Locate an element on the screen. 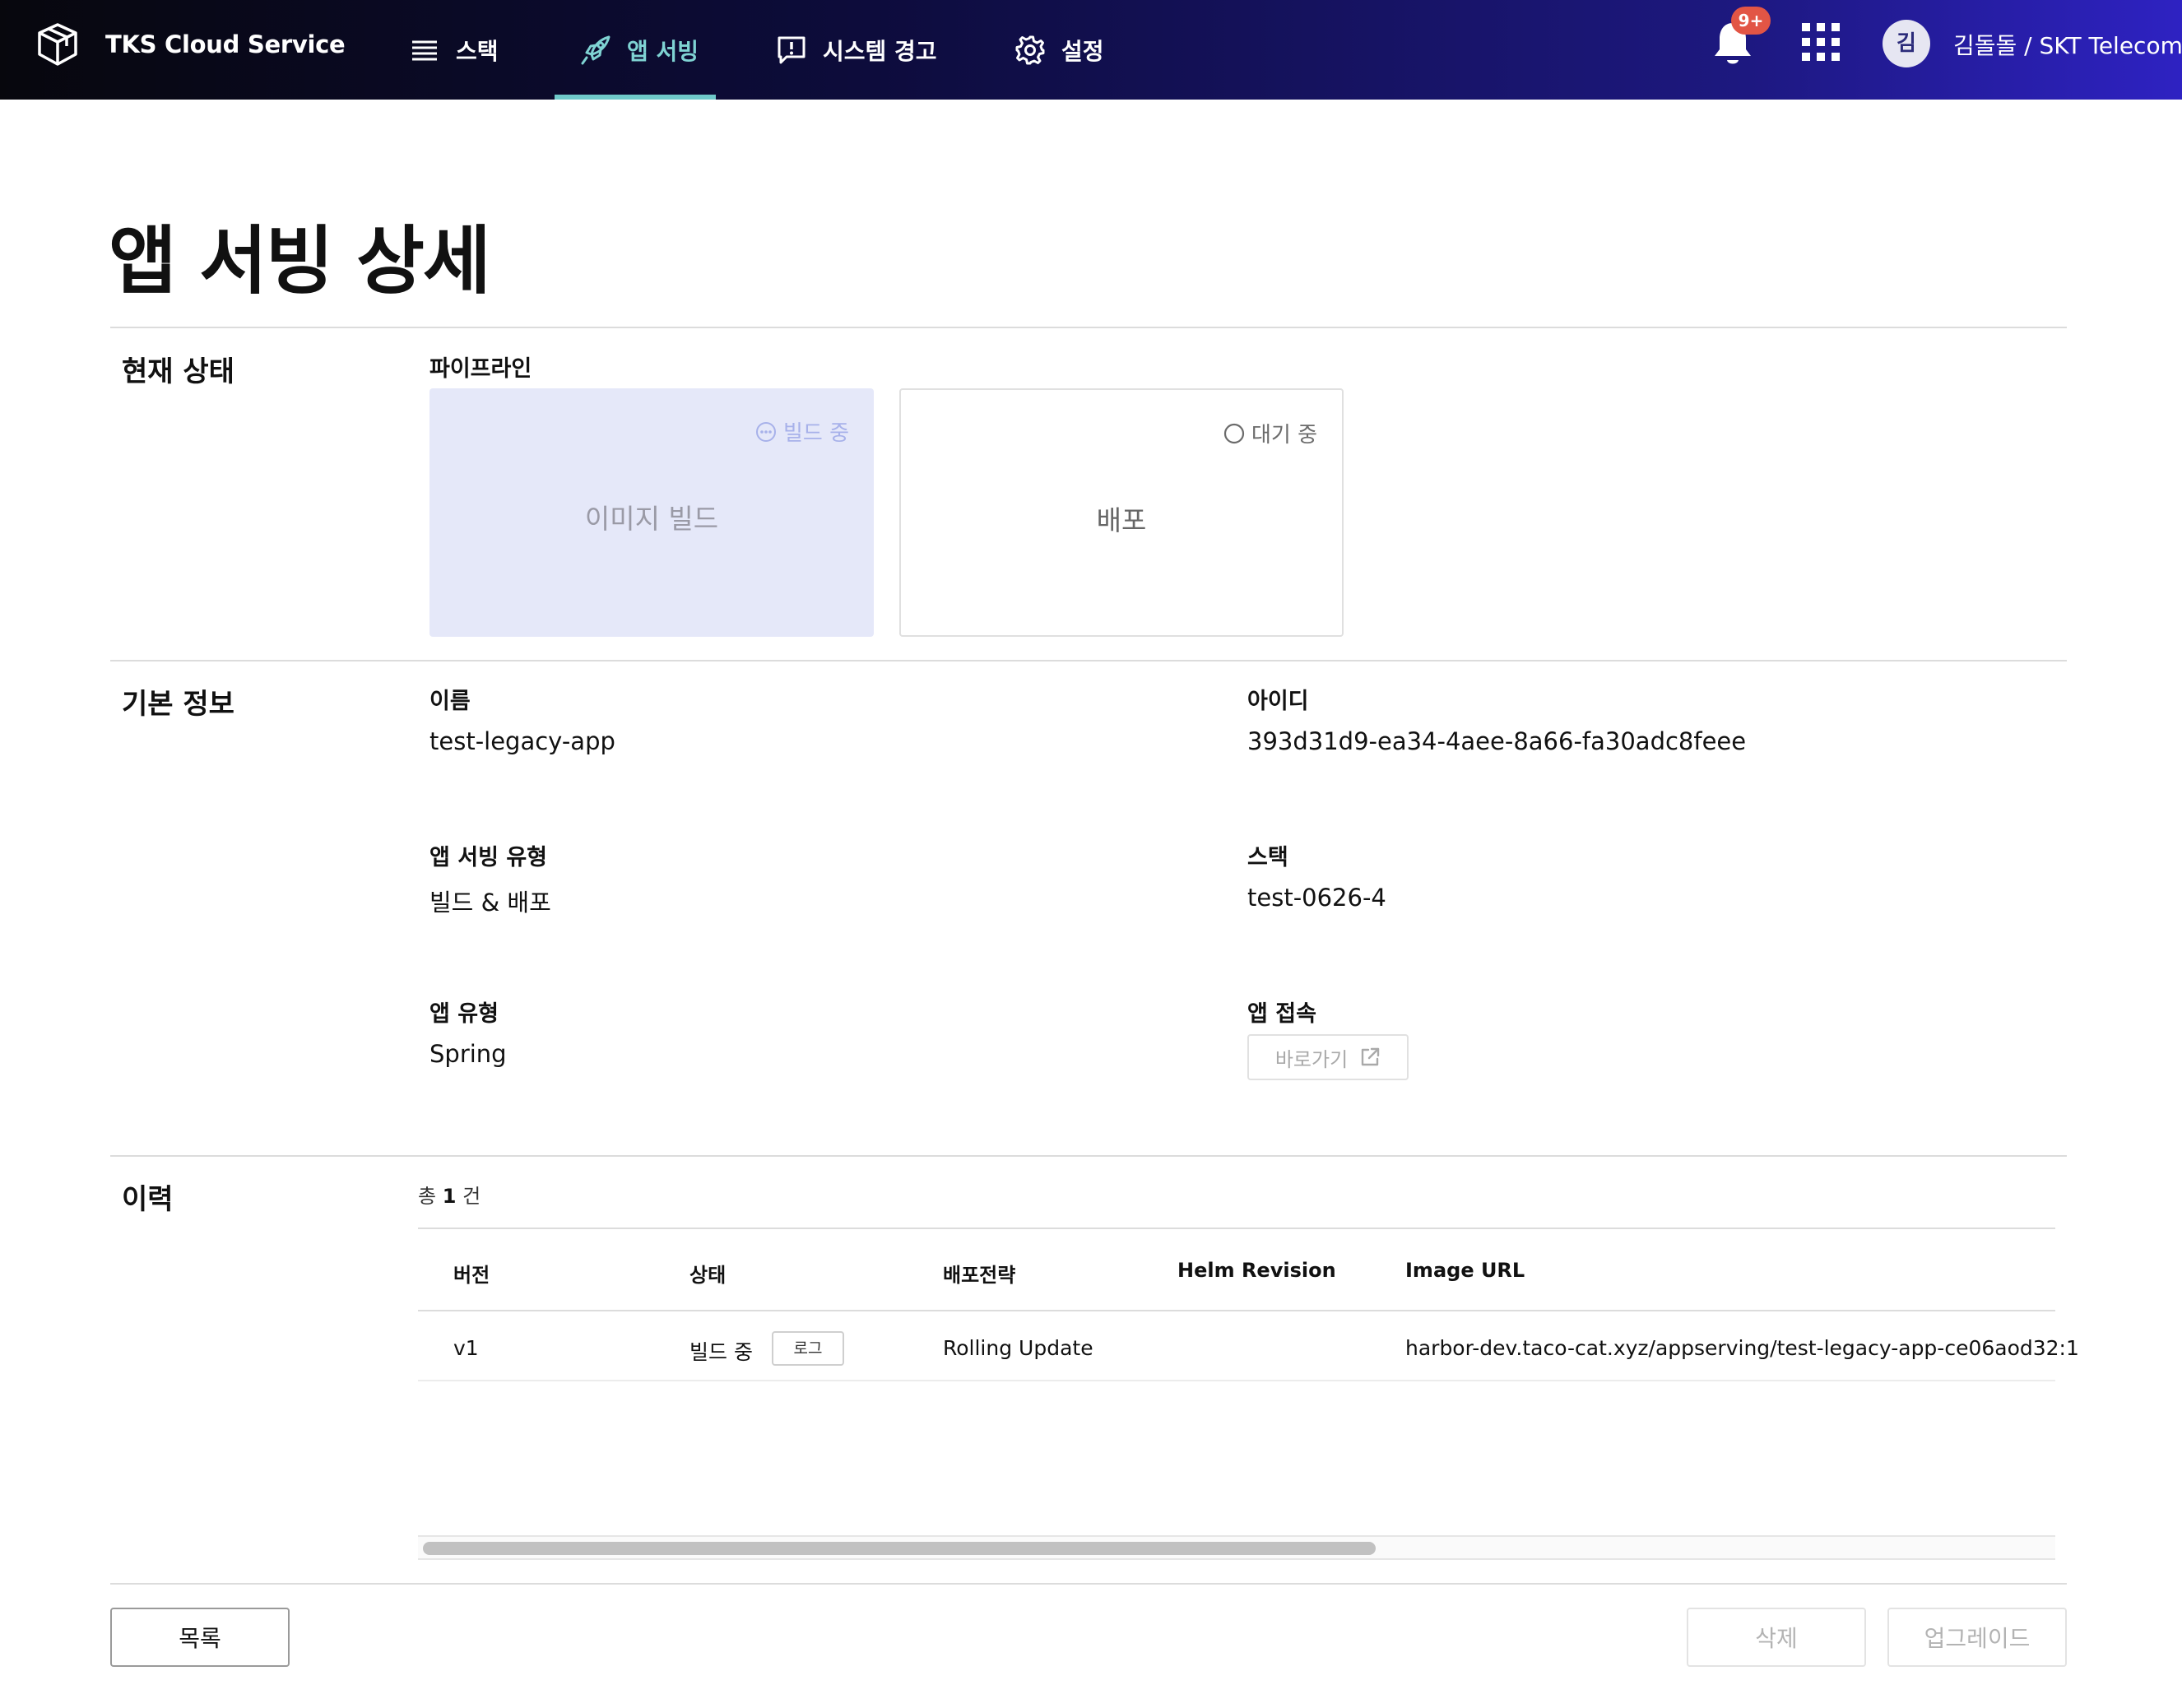 The height and width of the screenshot is (1708, 2182). serving-type-value: 빌드 & 배포 is located at coordinates (490, 903).